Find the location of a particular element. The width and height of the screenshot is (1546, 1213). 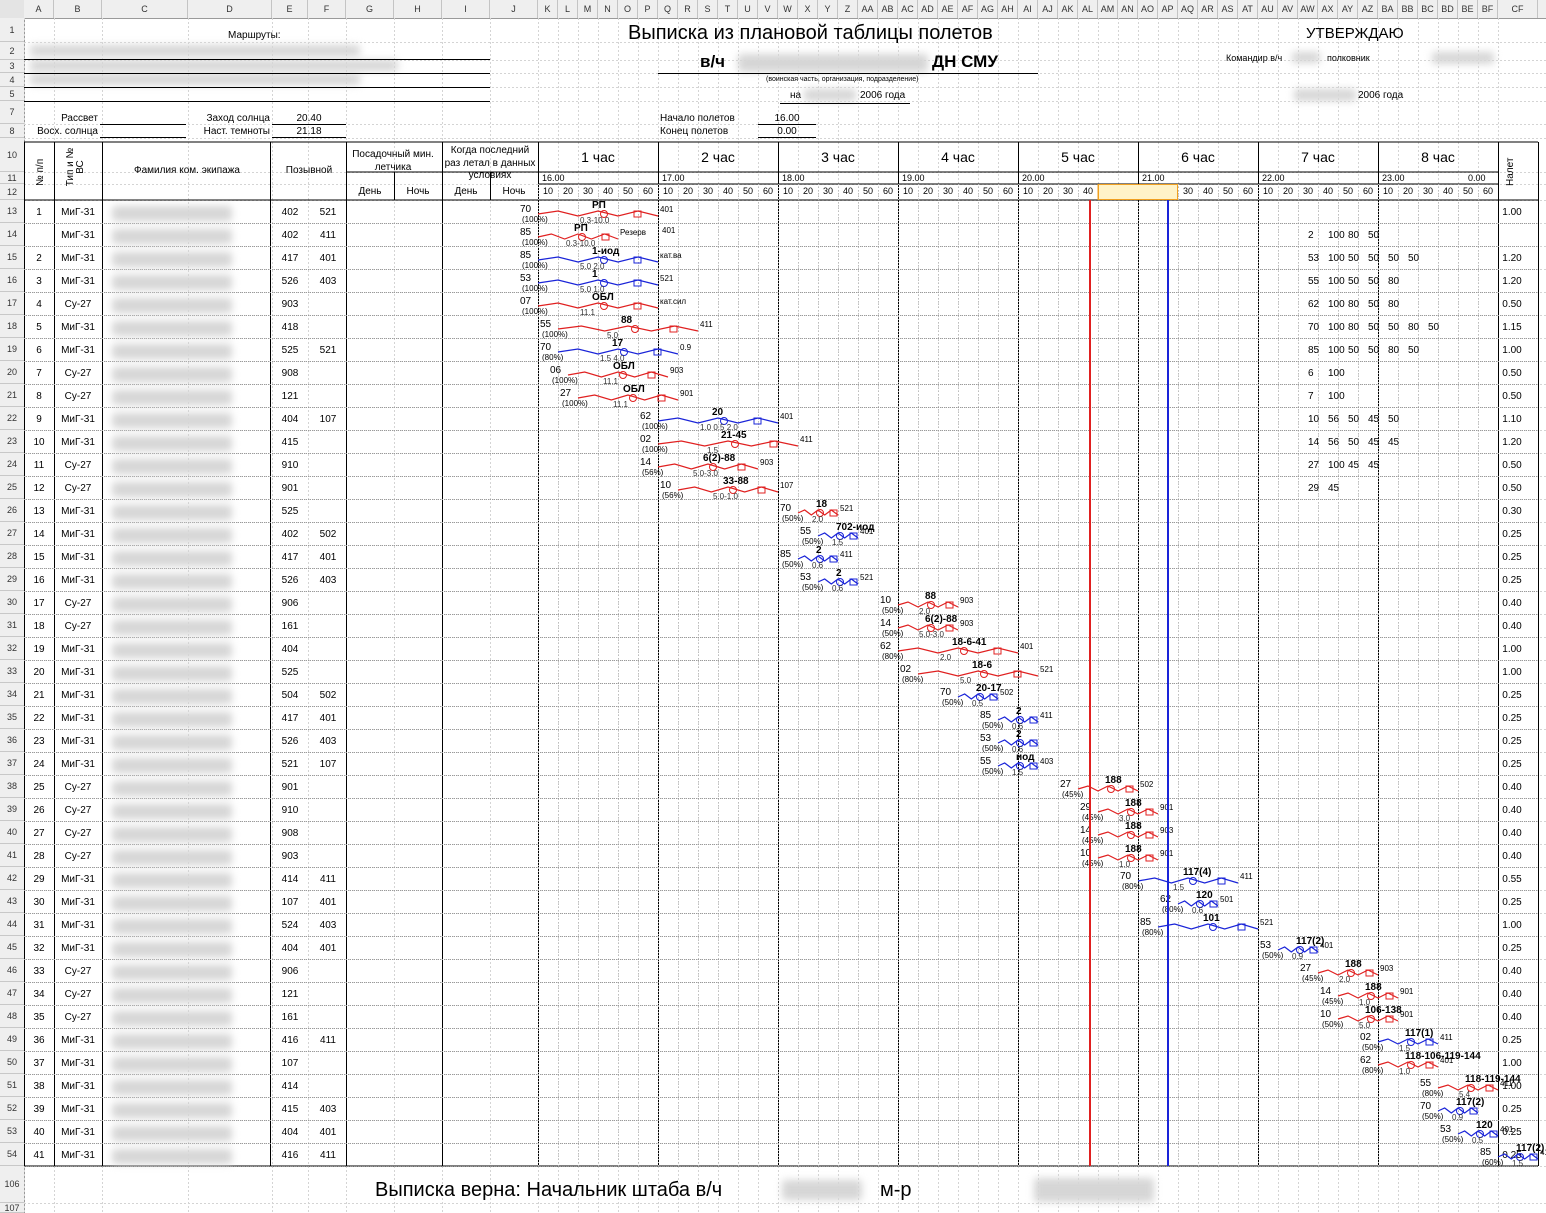

svg-text: 117(4) is located at coordinates (1197, 872).